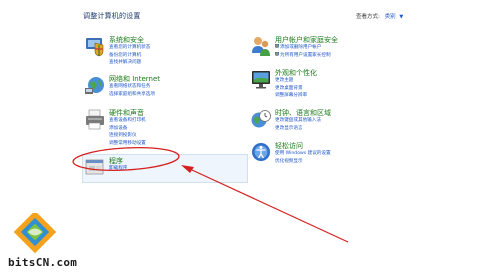 The image size is (500, 276). I want to click on annotation-arrowhead, so click(187, 169).